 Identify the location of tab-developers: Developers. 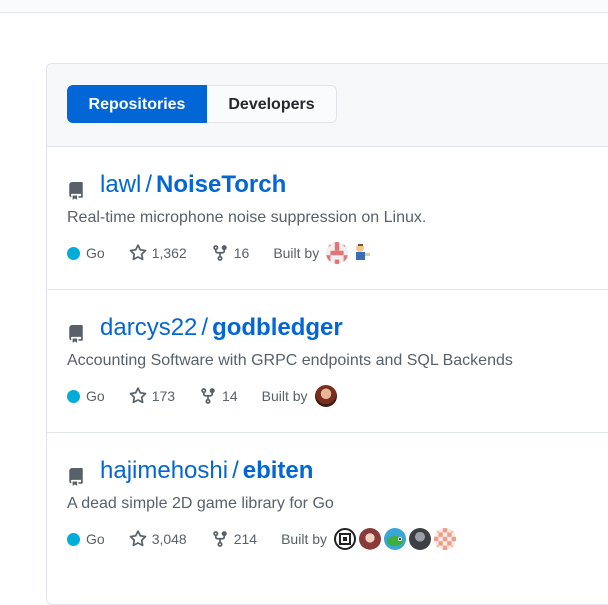
(272, 104).